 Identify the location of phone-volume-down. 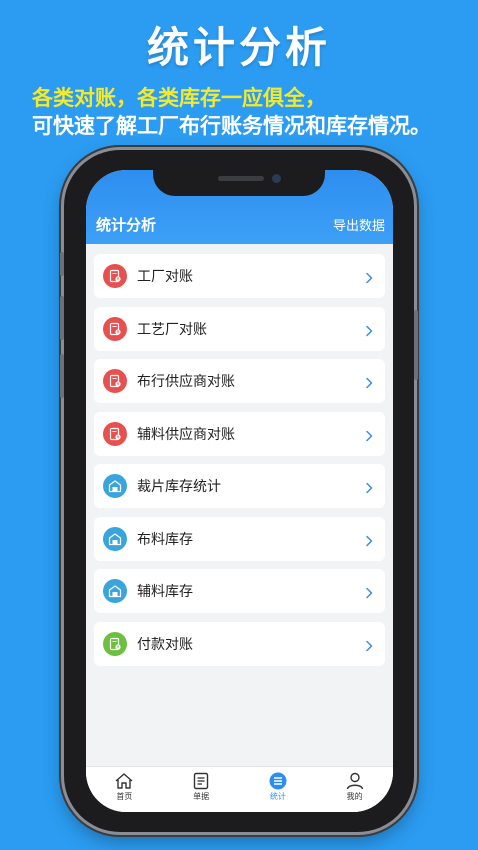
(62, 376).